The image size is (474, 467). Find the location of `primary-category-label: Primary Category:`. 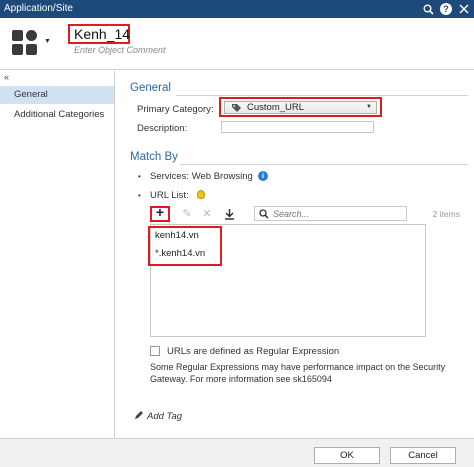

primary-category-label: Primary Category: is located at coordinates (175, 109).